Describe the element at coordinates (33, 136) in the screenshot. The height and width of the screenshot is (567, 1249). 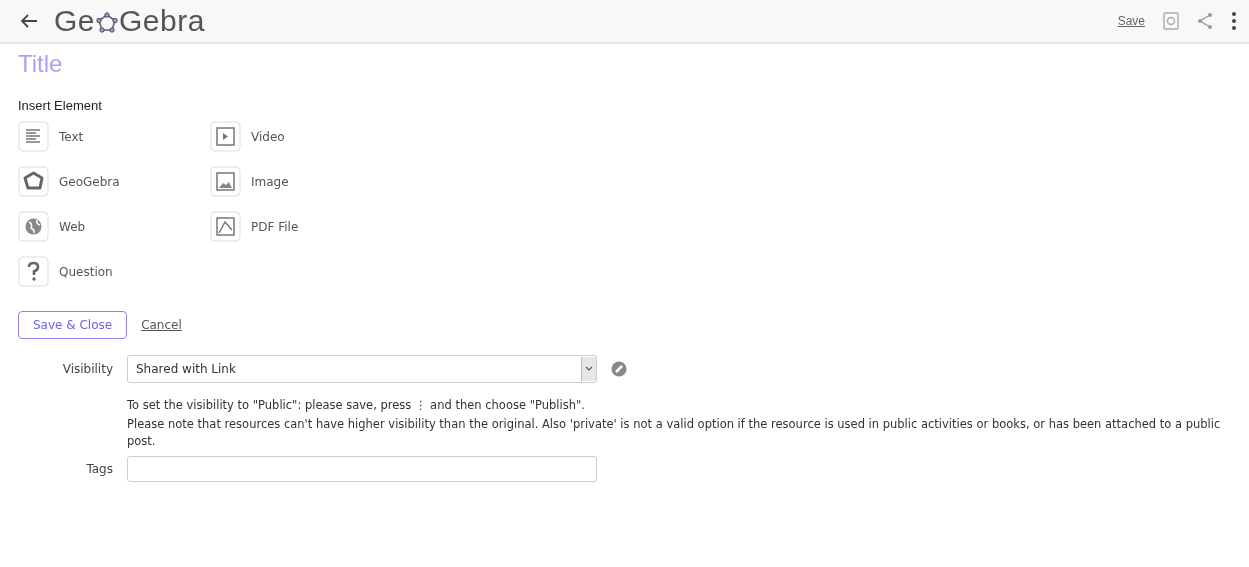
I see `text-lines-icon` at that location.